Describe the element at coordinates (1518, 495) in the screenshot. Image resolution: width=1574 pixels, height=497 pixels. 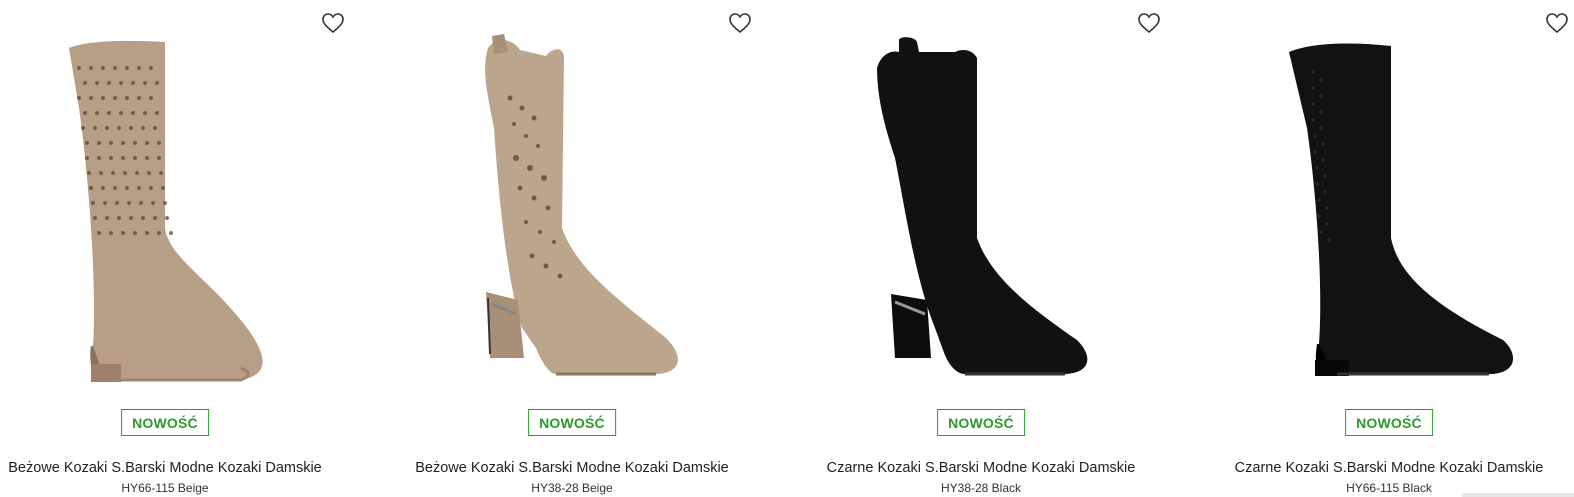
I see `scroll-shadow` at that location.